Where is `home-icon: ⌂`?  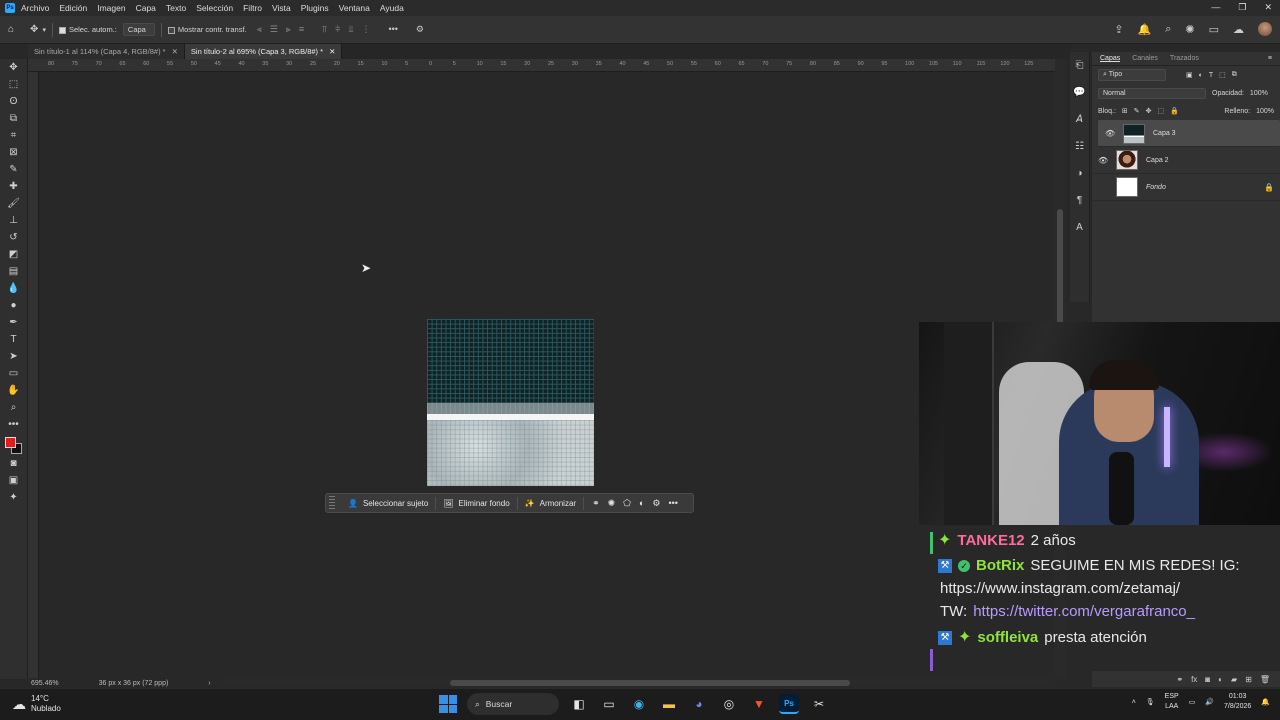 home-icon: ⌂ is located at coordinates (11, 29).